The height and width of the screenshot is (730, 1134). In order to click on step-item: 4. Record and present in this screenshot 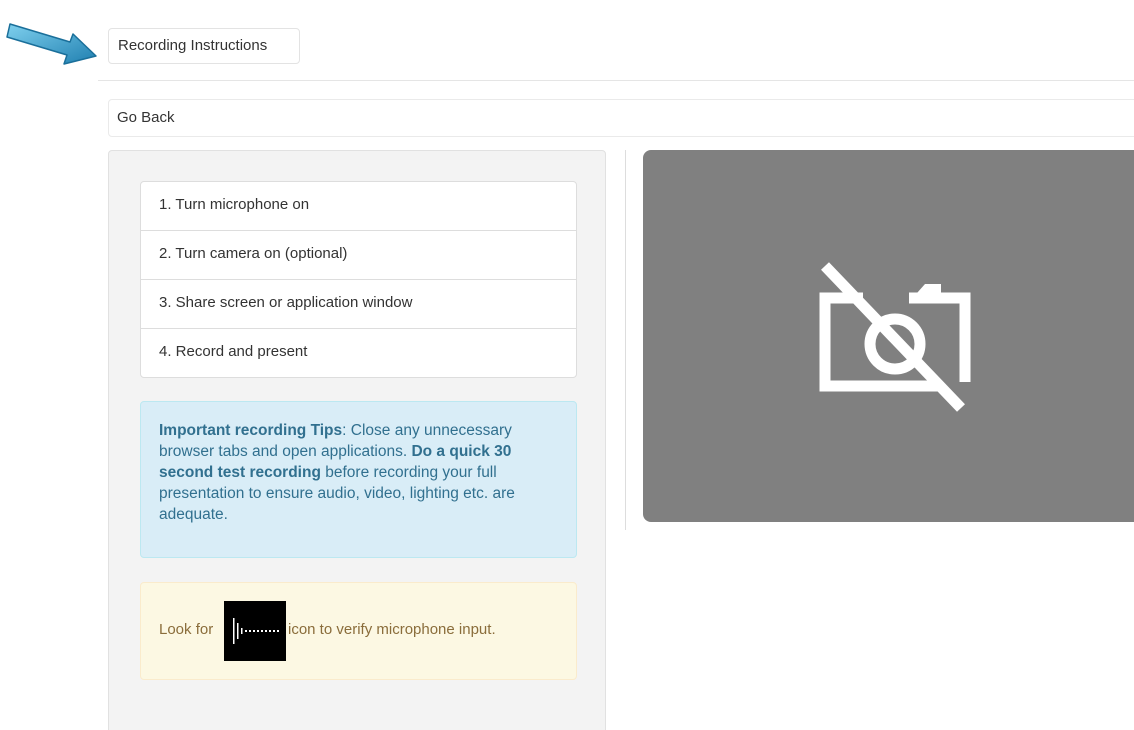, I will do `click(358, 352)`.